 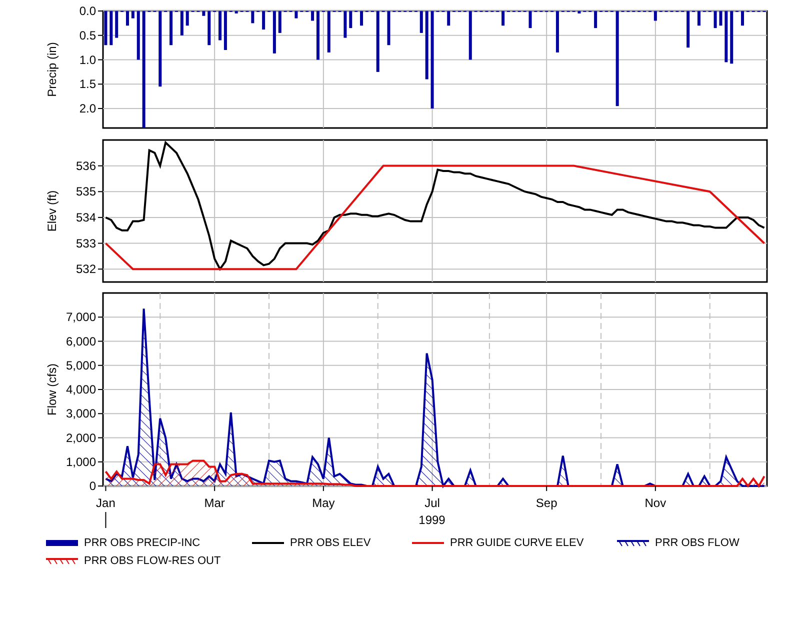 What do you see at coordinates (655, 503) in the screenshot?
I see `x-tick-label: Nov` at bounding box center [655, 503].